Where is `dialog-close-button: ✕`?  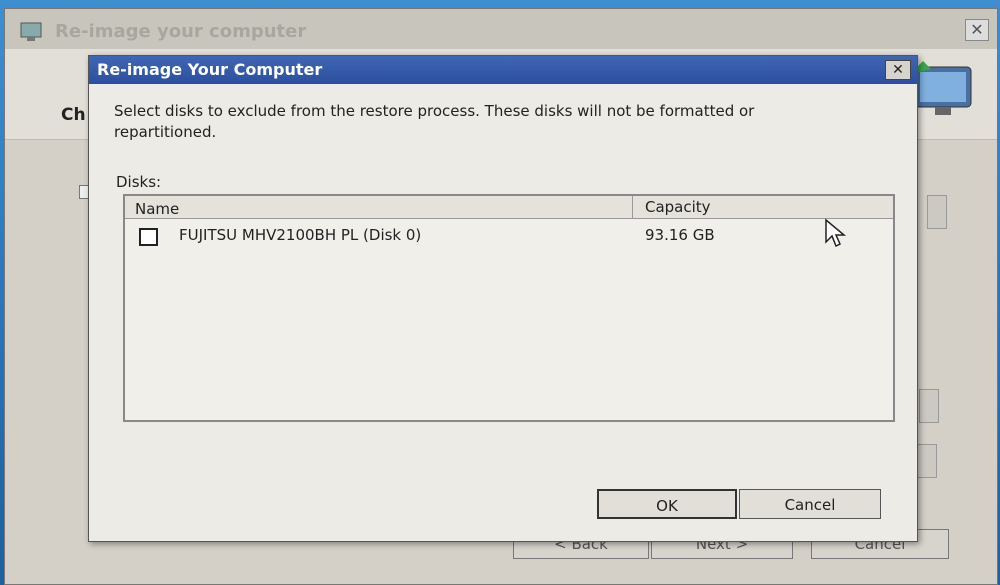 dialog-close-button: ✕ is located at coordinates (898, 70).